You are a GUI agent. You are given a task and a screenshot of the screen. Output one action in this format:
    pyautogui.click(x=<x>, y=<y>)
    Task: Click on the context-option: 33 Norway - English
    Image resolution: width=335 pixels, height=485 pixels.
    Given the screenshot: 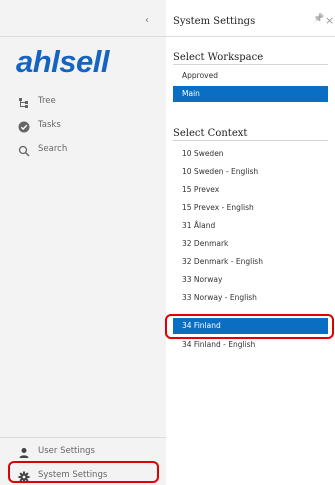 What is the action you would take?
    pyautogui.click(x=250, y=298)
    